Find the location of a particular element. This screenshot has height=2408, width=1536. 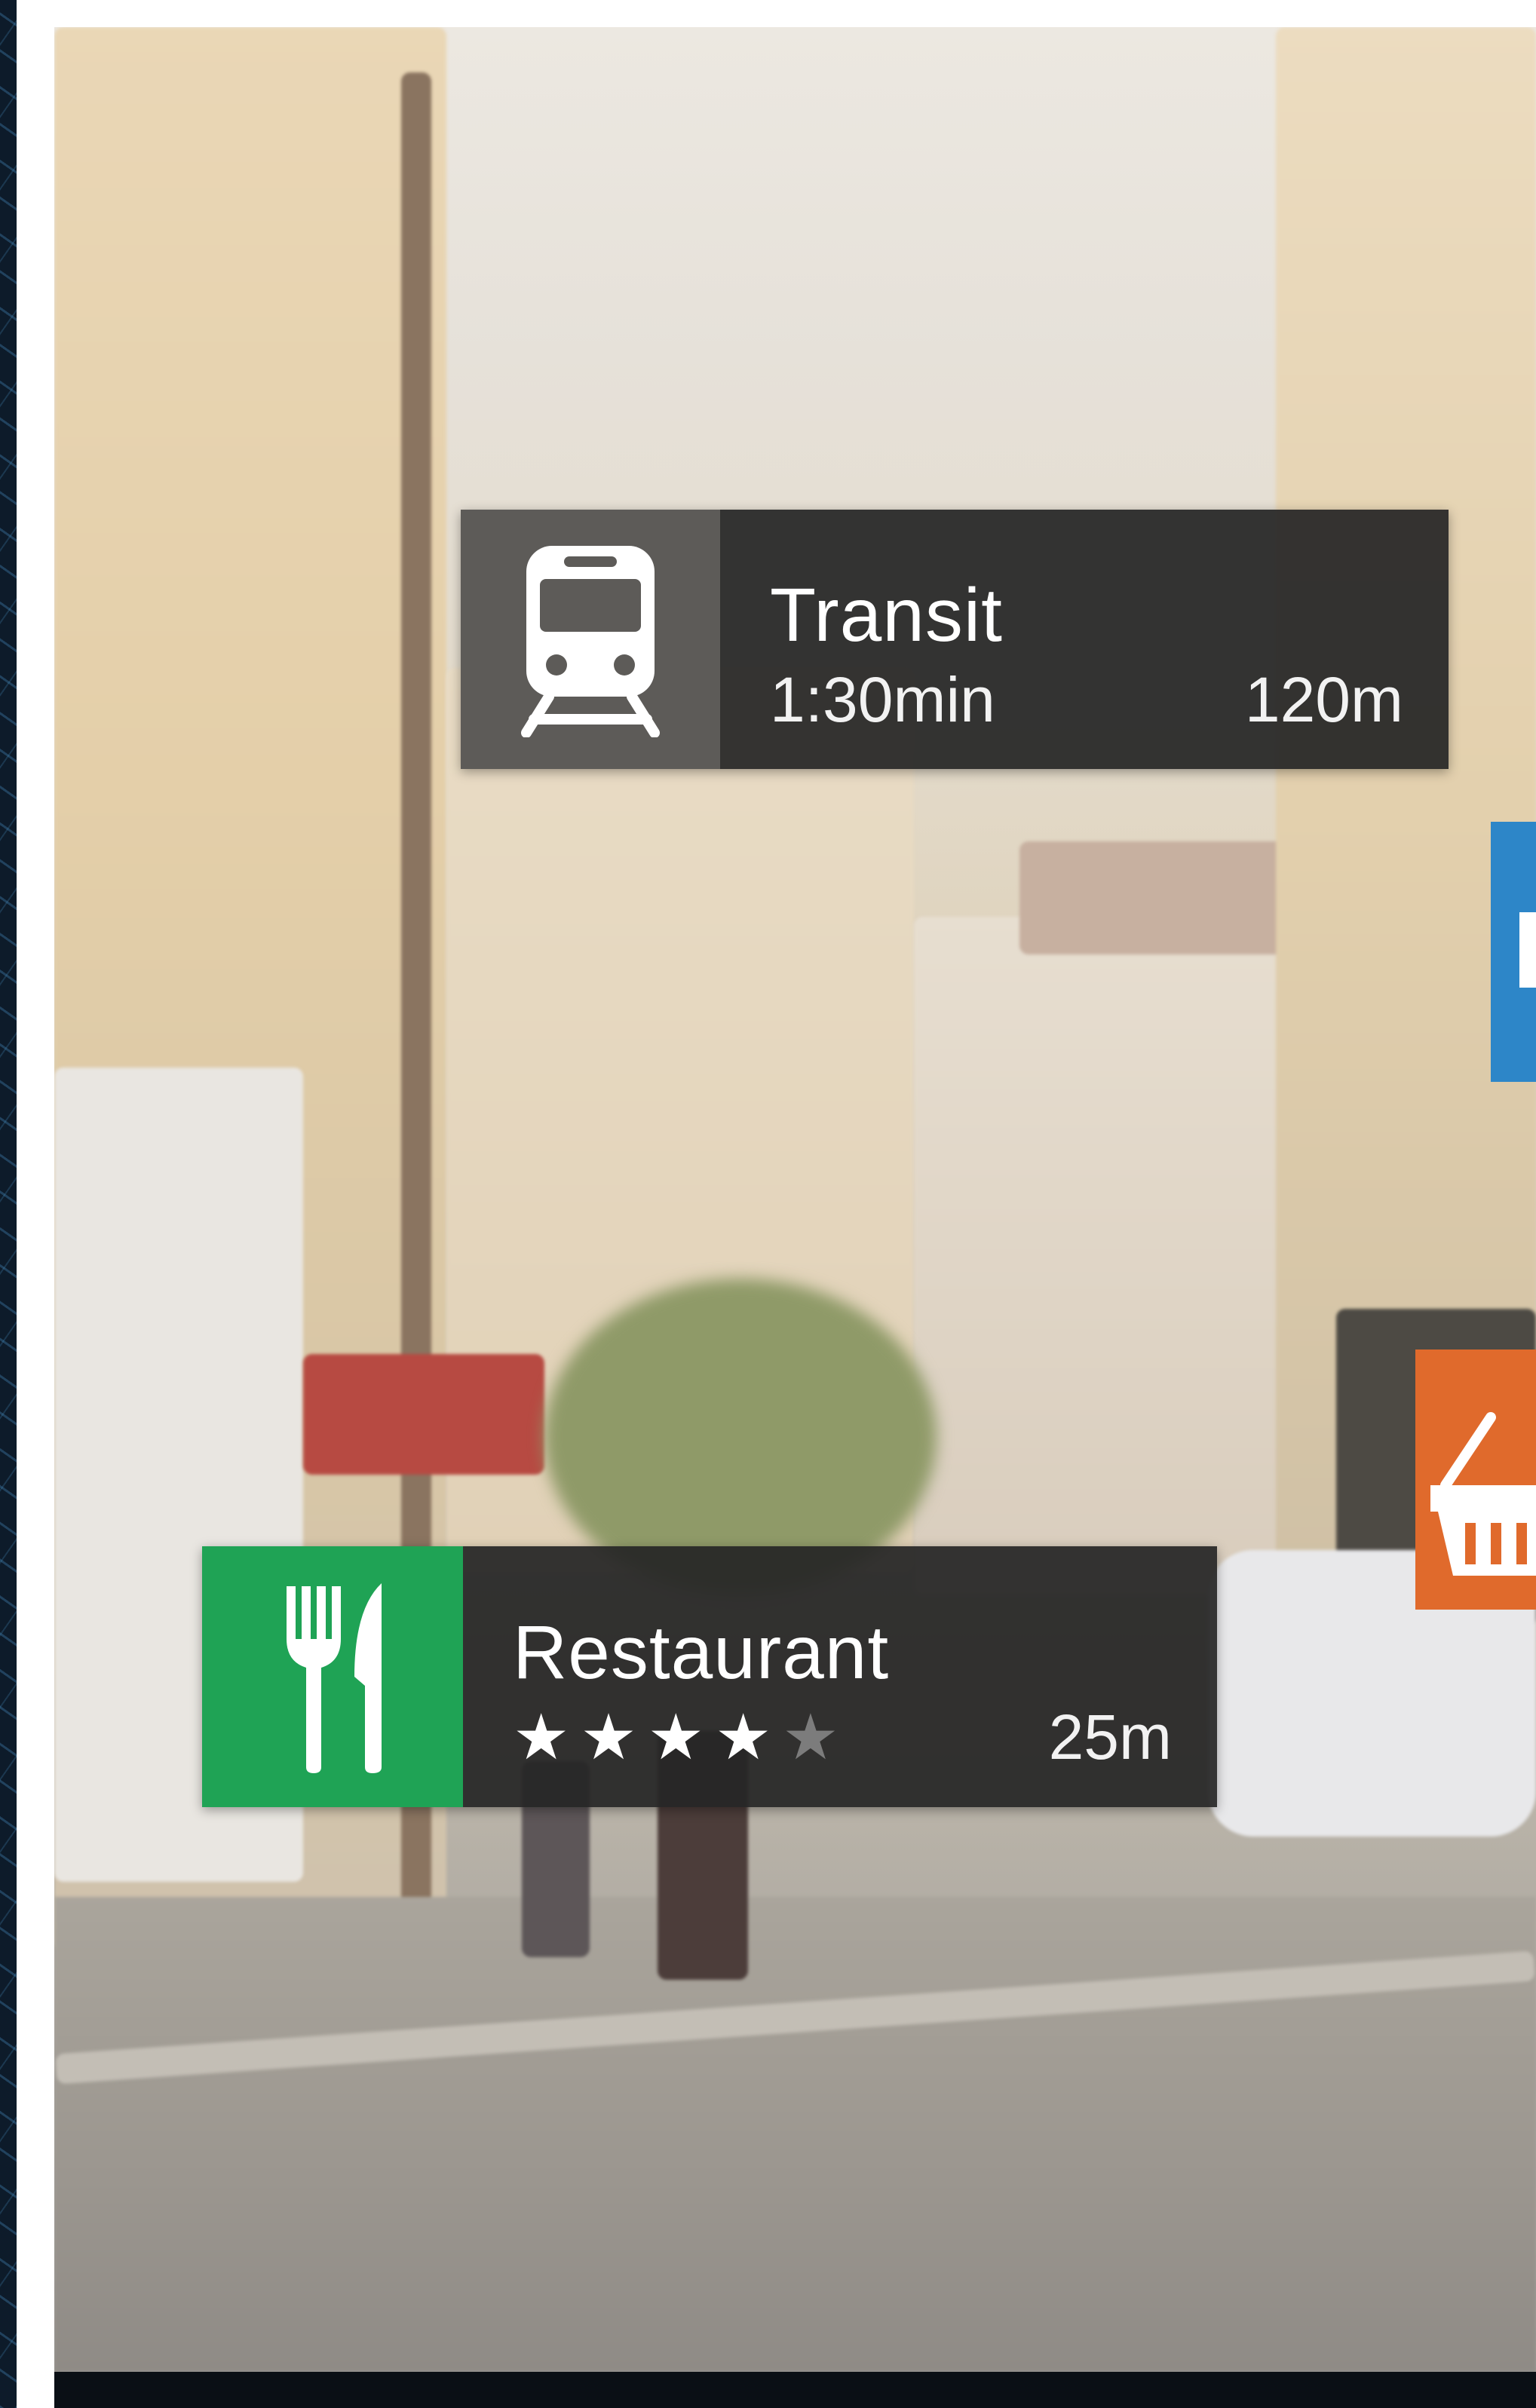

decorative-map-strip is located at coordinates (8, 1204).